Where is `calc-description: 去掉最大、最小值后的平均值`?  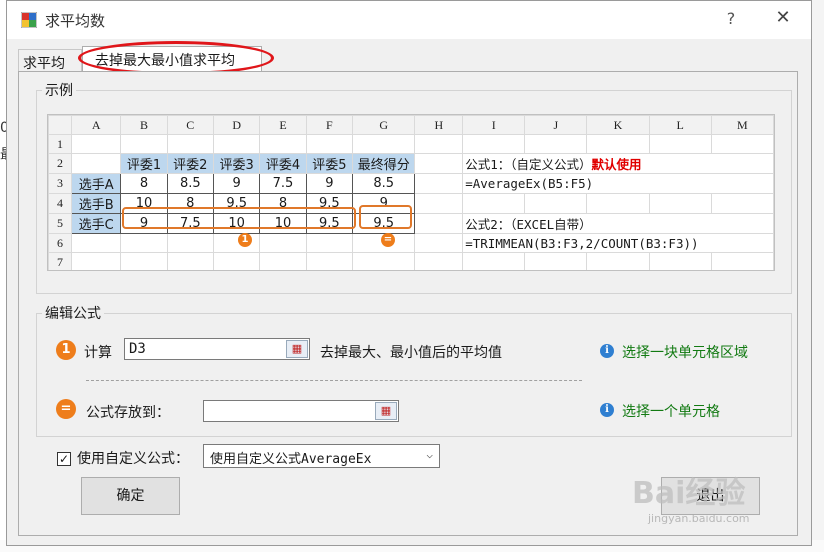
calc-description: 去掉最大、最小值后的平均值 is located at coordinates (411, 353).